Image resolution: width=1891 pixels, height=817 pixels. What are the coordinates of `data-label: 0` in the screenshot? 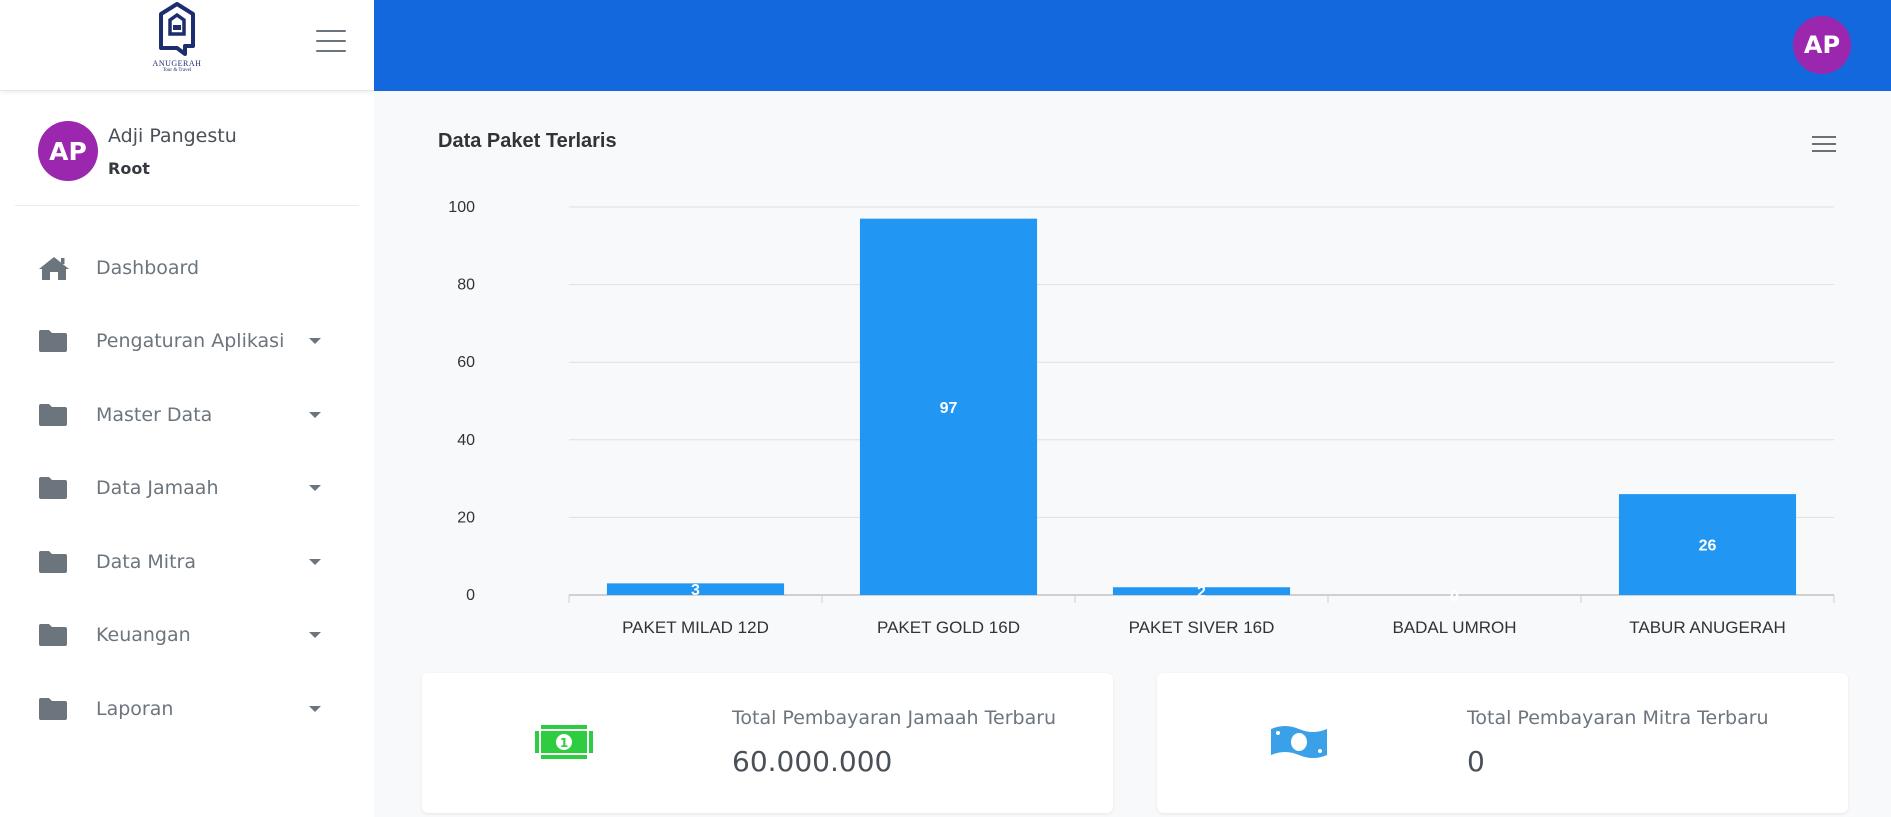 It's located at (1454, 596).